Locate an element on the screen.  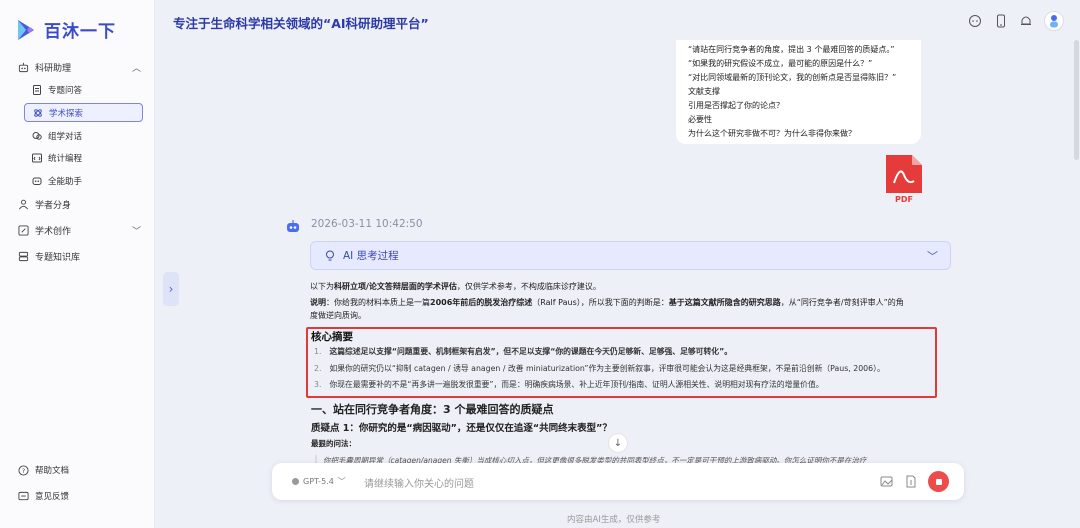
user-message-line: 为什么这个研究非做不可？为什么非得你来做？ is located at coordinates (772, 133).